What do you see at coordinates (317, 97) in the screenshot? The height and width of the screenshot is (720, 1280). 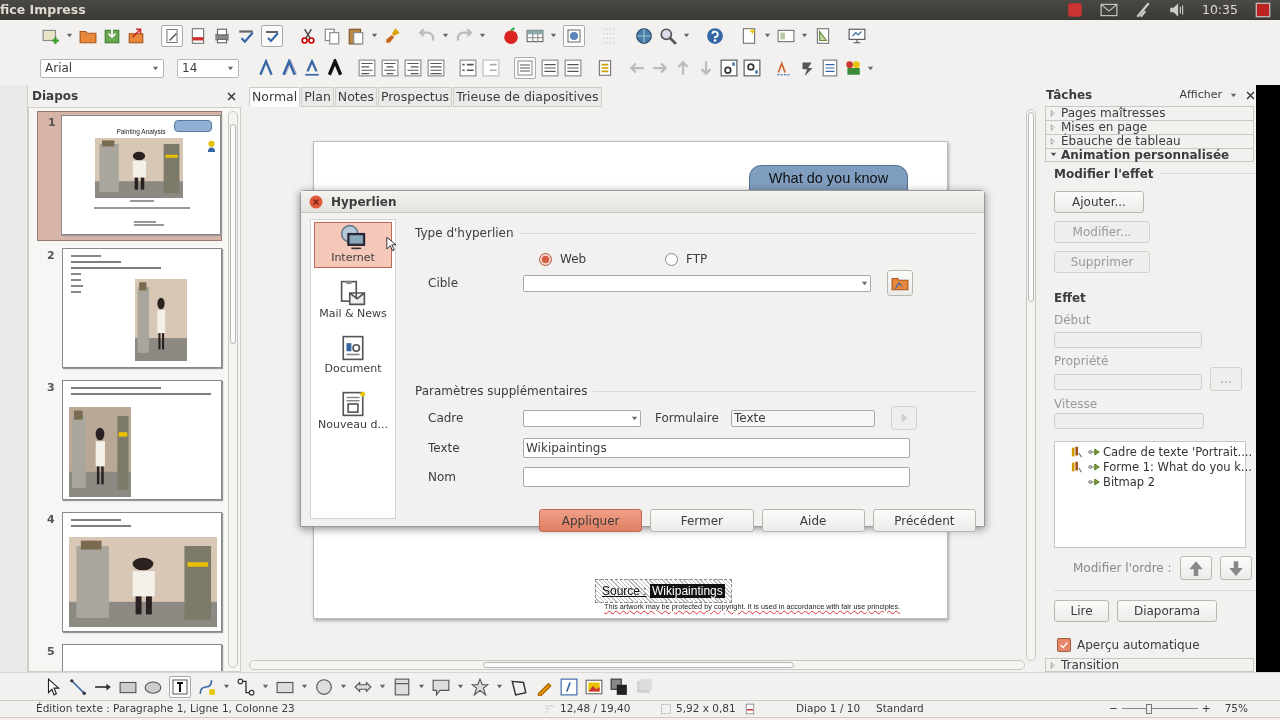 I see `view-tab: Plan` at bounding box center [317, 97].